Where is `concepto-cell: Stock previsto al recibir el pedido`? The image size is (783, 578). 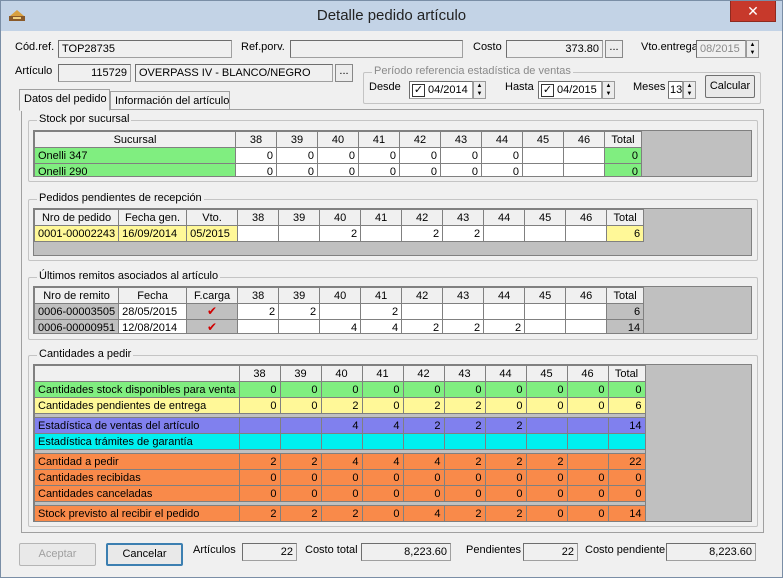 concepto-cell: Stock previsto al recibir el pedido is located at coordinates (137, 513).